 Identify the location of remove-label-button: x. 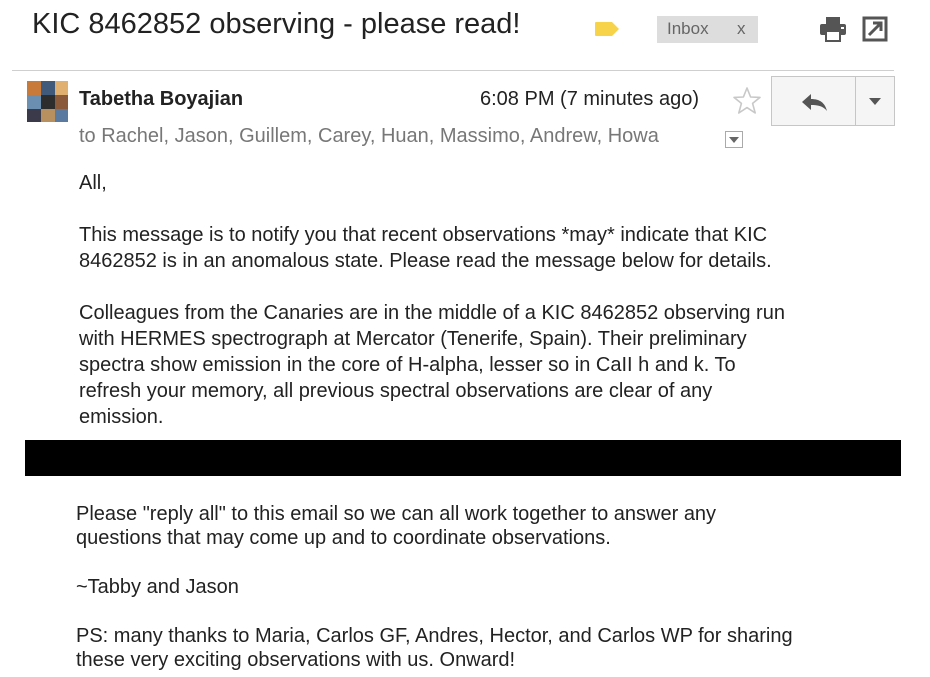
(741, 29).